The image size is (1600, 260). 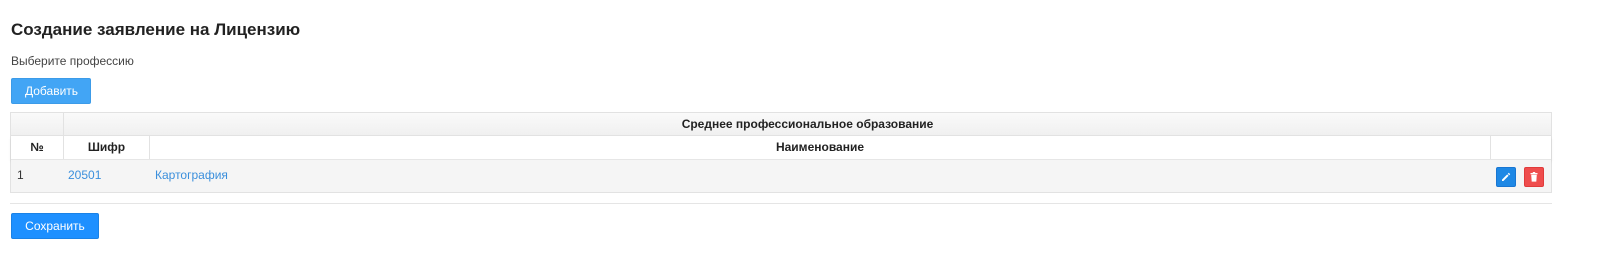 What do you see at coordinates (781, 203) in the screenshot?
I see `form-divider` at bounding box center [781, 203].